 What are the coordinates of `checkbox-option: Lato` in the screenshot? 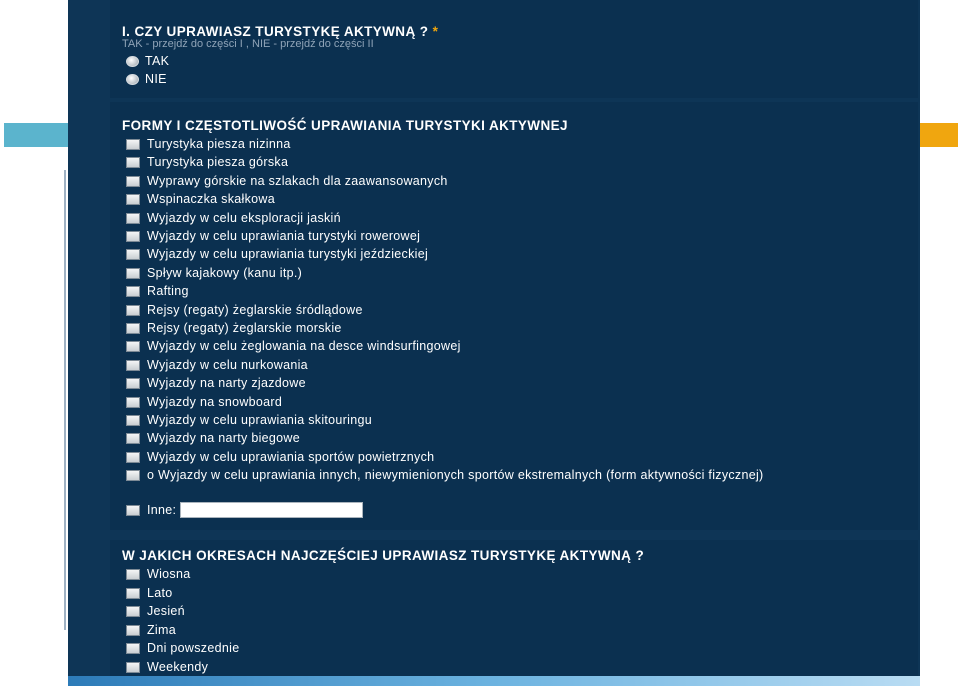 It's located at (149, 593).